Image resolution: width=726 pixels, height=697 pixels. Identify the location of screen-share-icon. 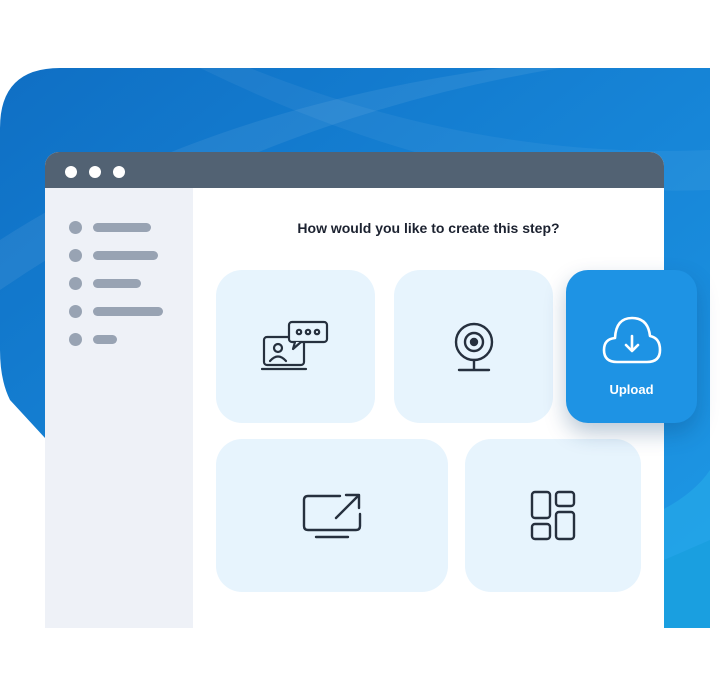
(332, 515).